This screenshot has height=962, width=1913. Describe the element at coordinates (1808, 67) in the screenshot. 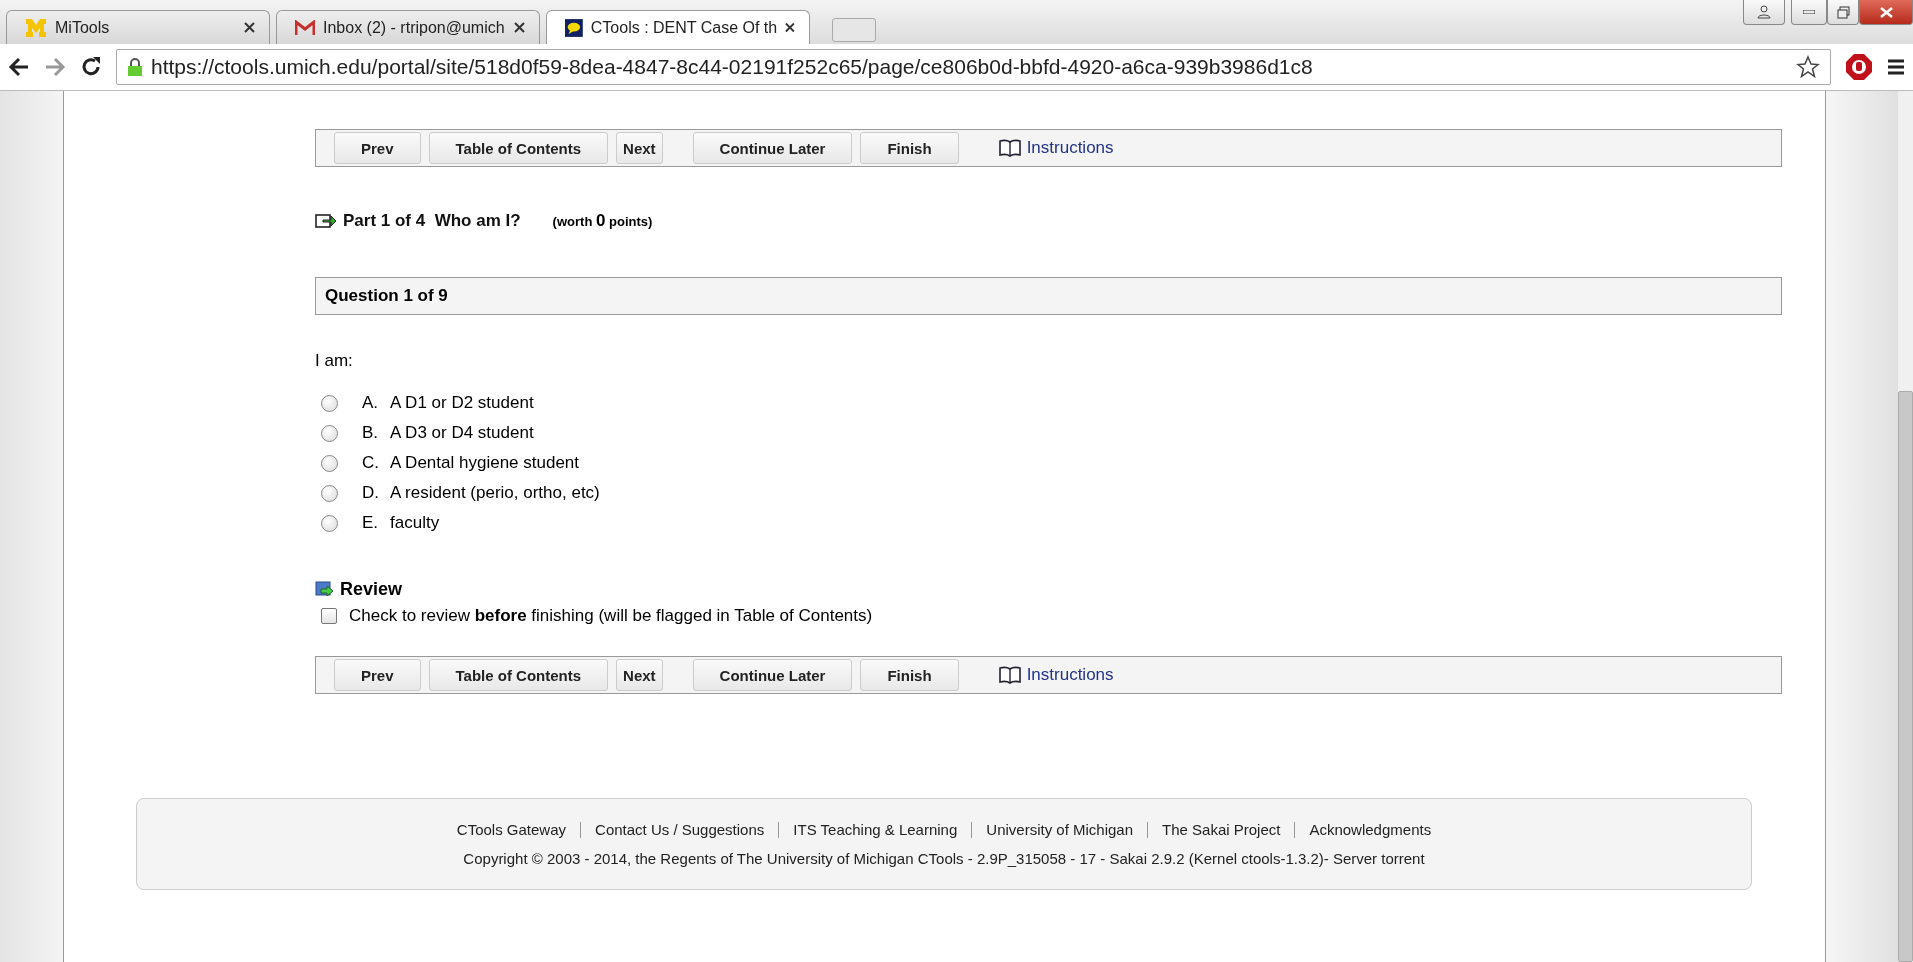

I see `star-icon` at that location.